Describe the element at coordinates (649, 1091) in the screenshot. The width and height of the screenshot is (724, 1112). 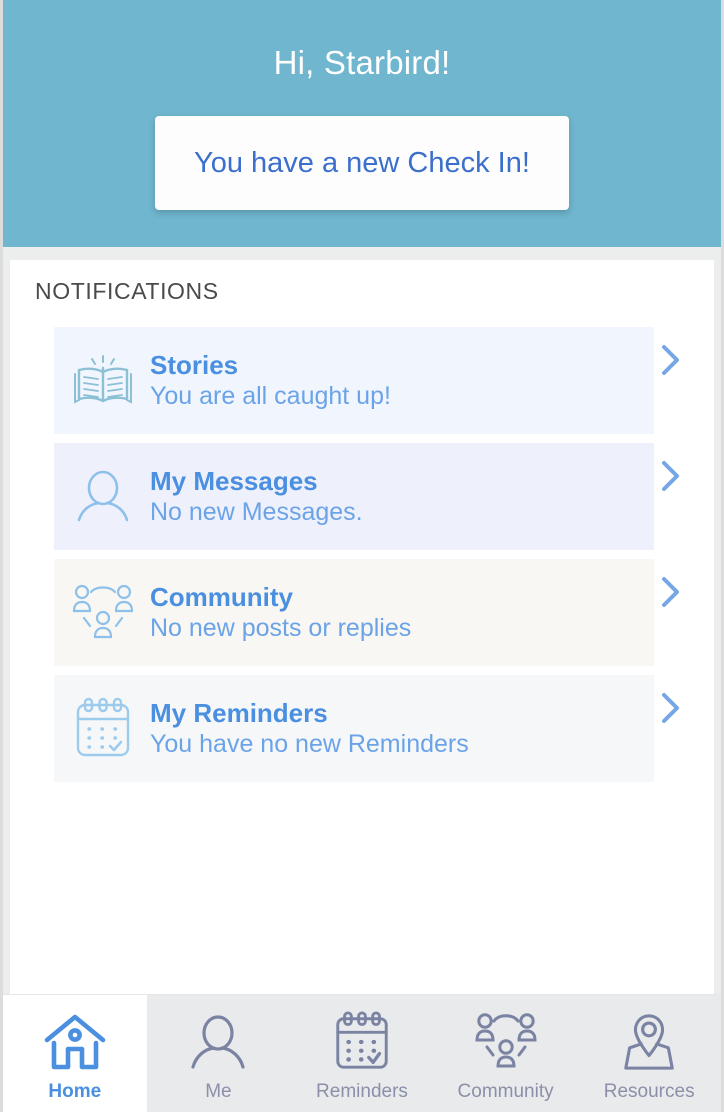
I see `tab-label: Resources` at that location.